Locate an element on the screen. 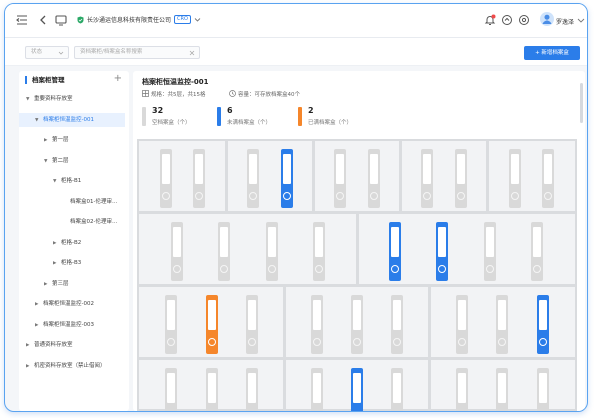  user-menu-chevron-icon is located at coordinates (581, 20).